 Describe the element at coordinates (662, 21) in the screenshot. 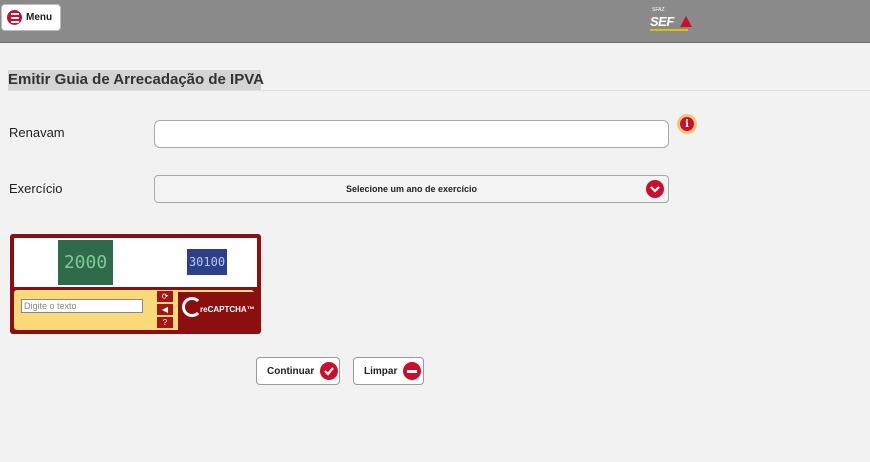

I see `logo-text: SEF` at that location.